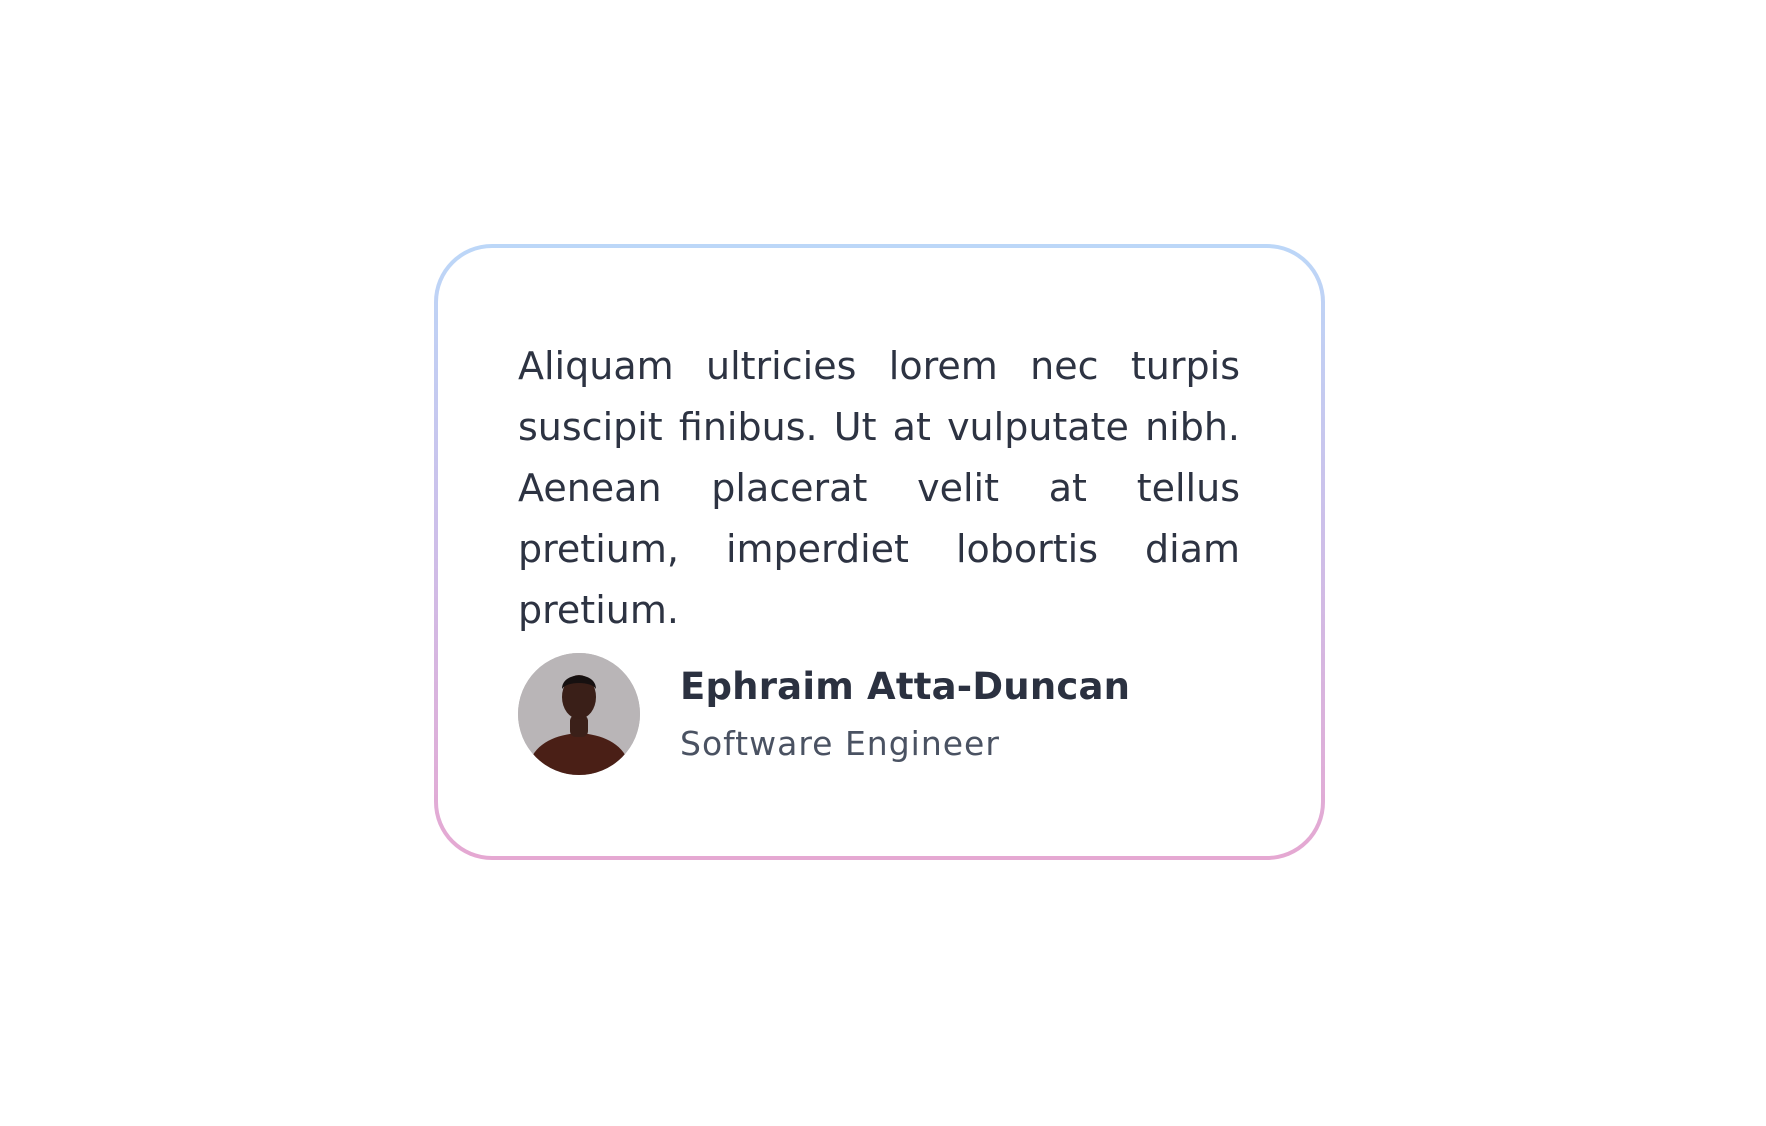 This screenshot has width=1766, height=1126. I want to click on author-info: Ephraim Atta-Duncan Software Engineer, so click(905, 714).